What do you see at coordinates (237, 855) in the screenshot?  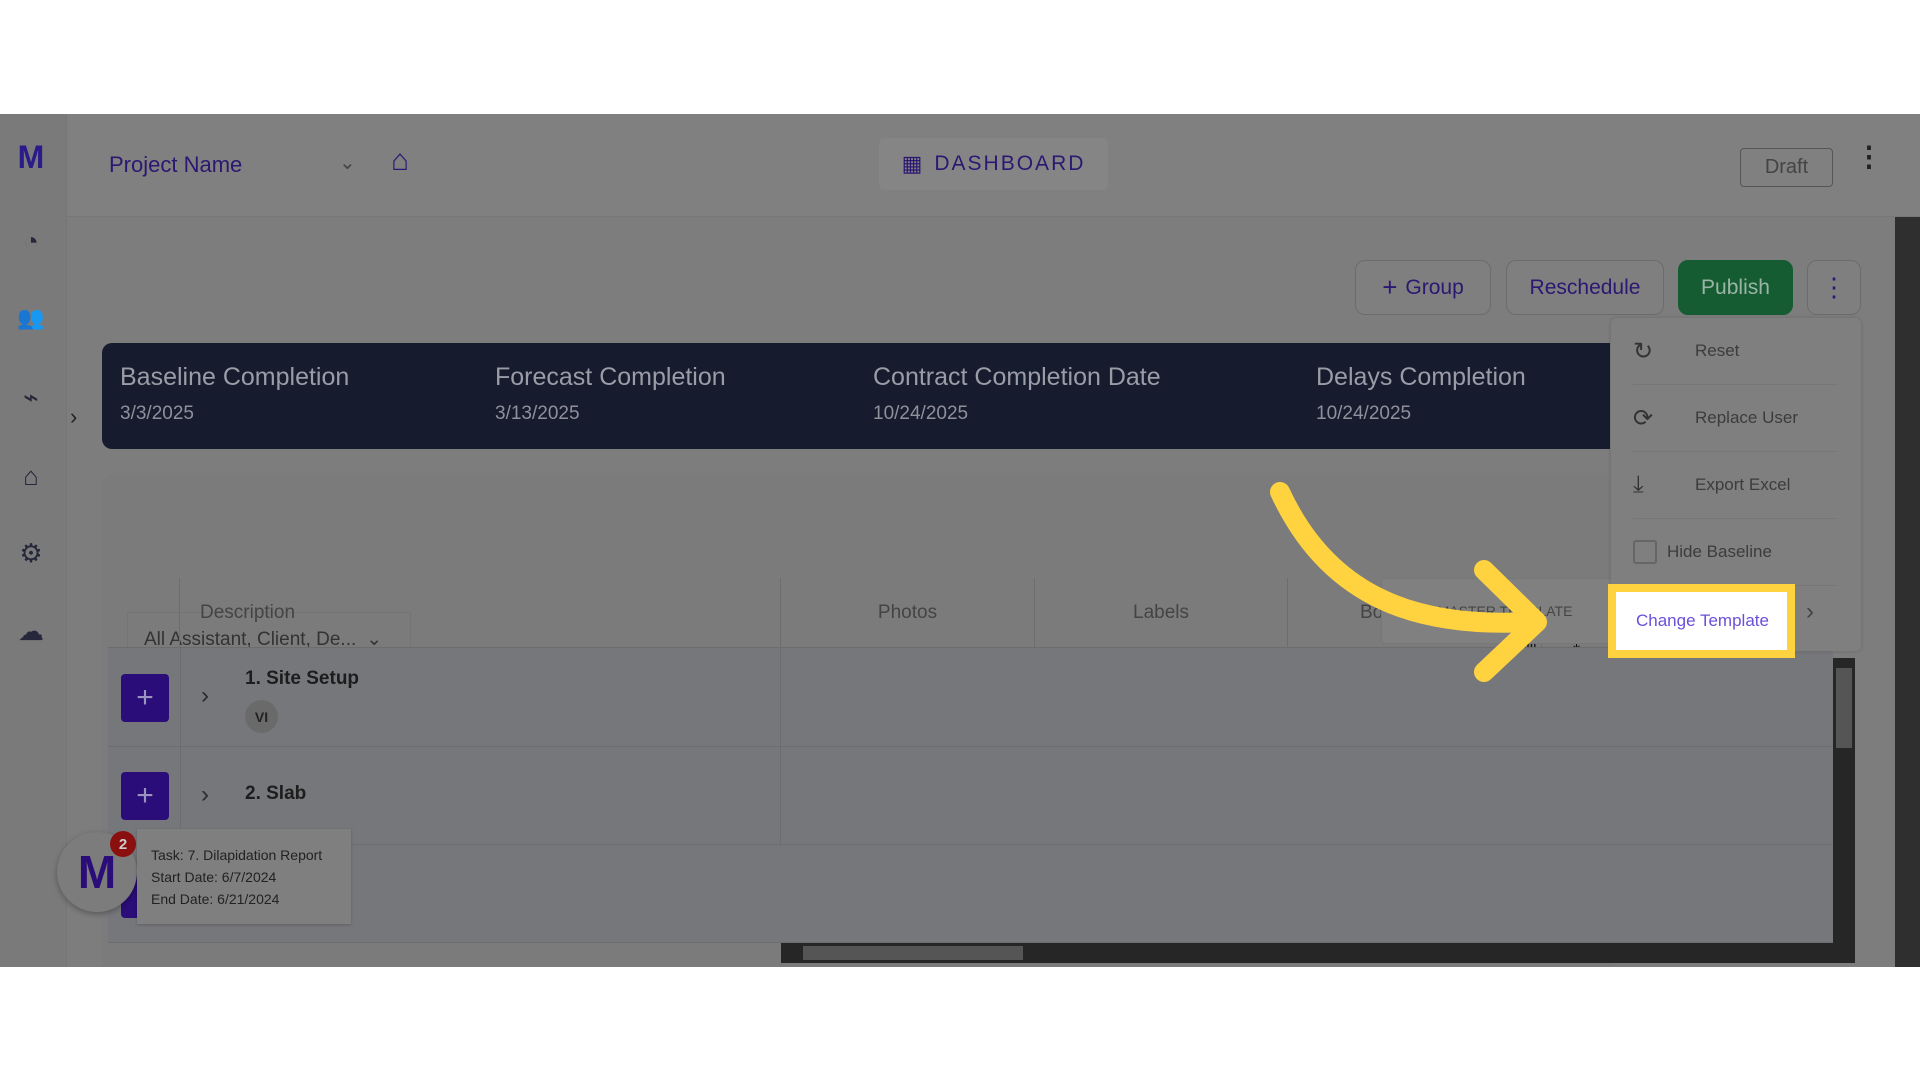 I see `task-name: Task: 7. Dilapidation Report` at bounding box center [237, 855].